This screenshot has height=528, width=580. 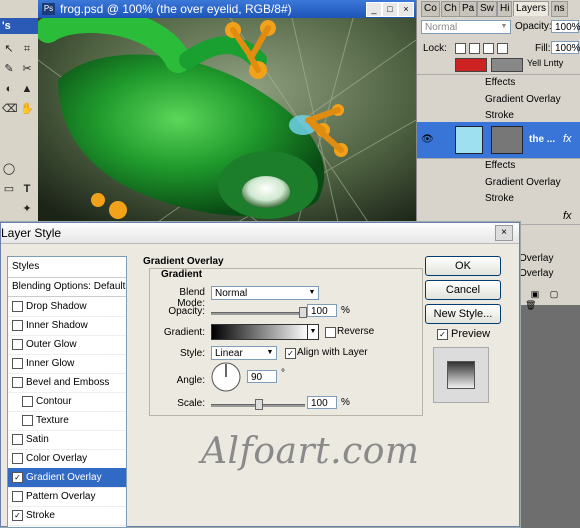 I want to click on style-item-satin: Satin, so click(x=67, y=440).